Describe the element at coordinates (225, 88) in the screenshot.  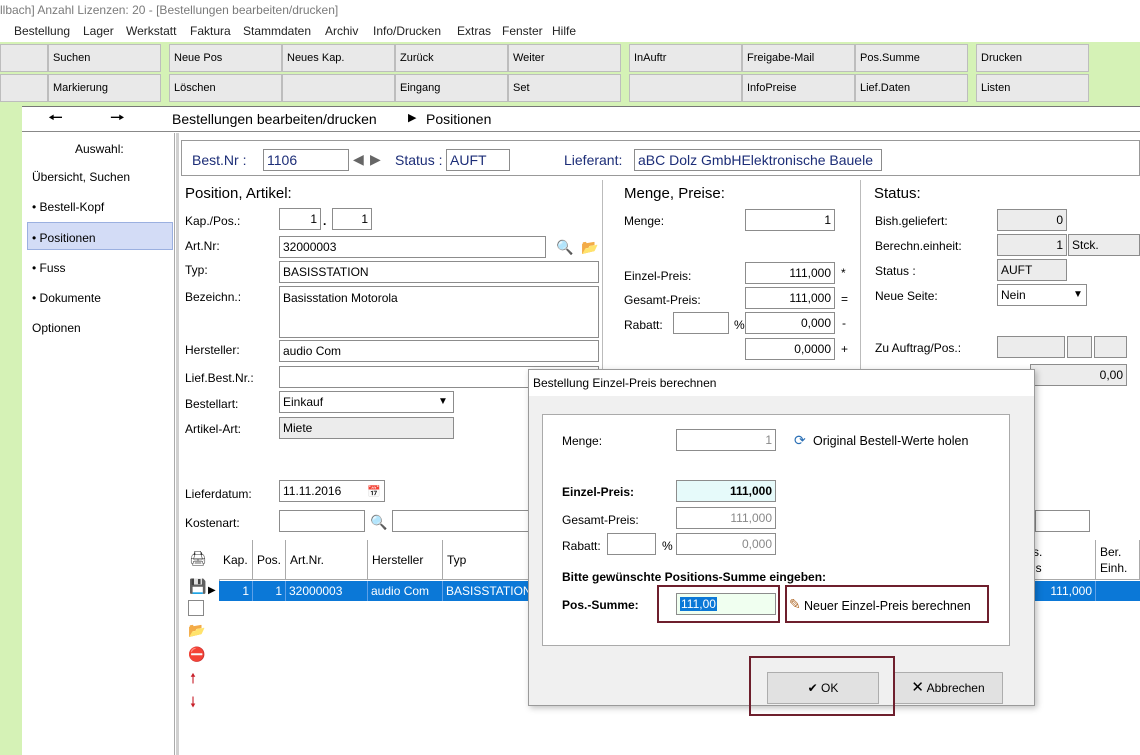
I see `loeschen-button: Löschen` at that location.